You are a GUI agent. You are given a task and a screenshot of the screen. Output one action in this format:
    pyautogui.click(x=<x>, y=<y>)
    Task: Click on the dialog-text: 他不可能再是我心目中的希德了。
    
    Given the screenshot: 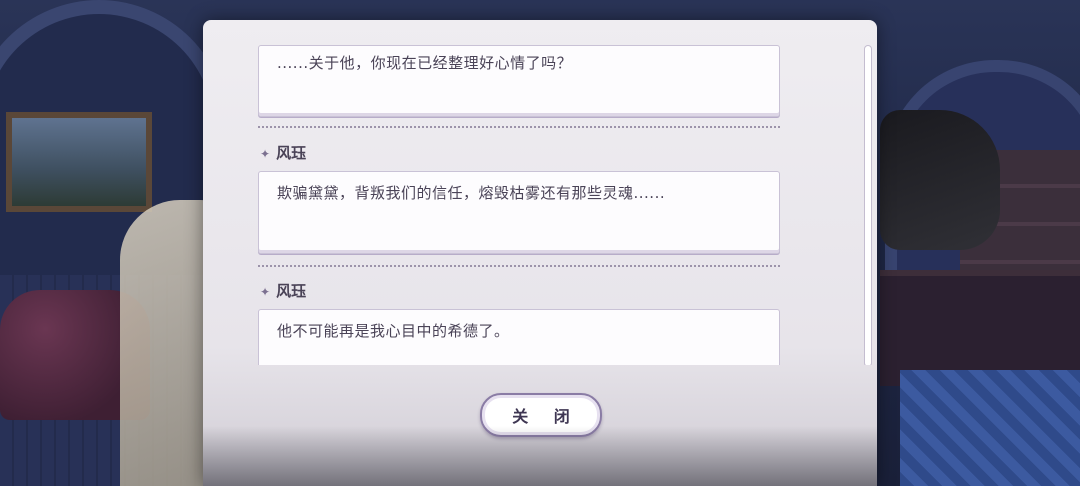 What is the action you would take?
    pyautogui.click(x=393, y=331)
    